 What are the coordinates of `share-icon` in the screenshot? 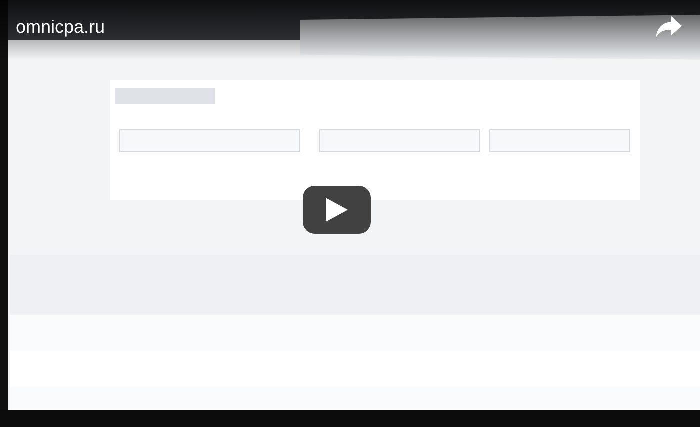 It's located at (669, 27).